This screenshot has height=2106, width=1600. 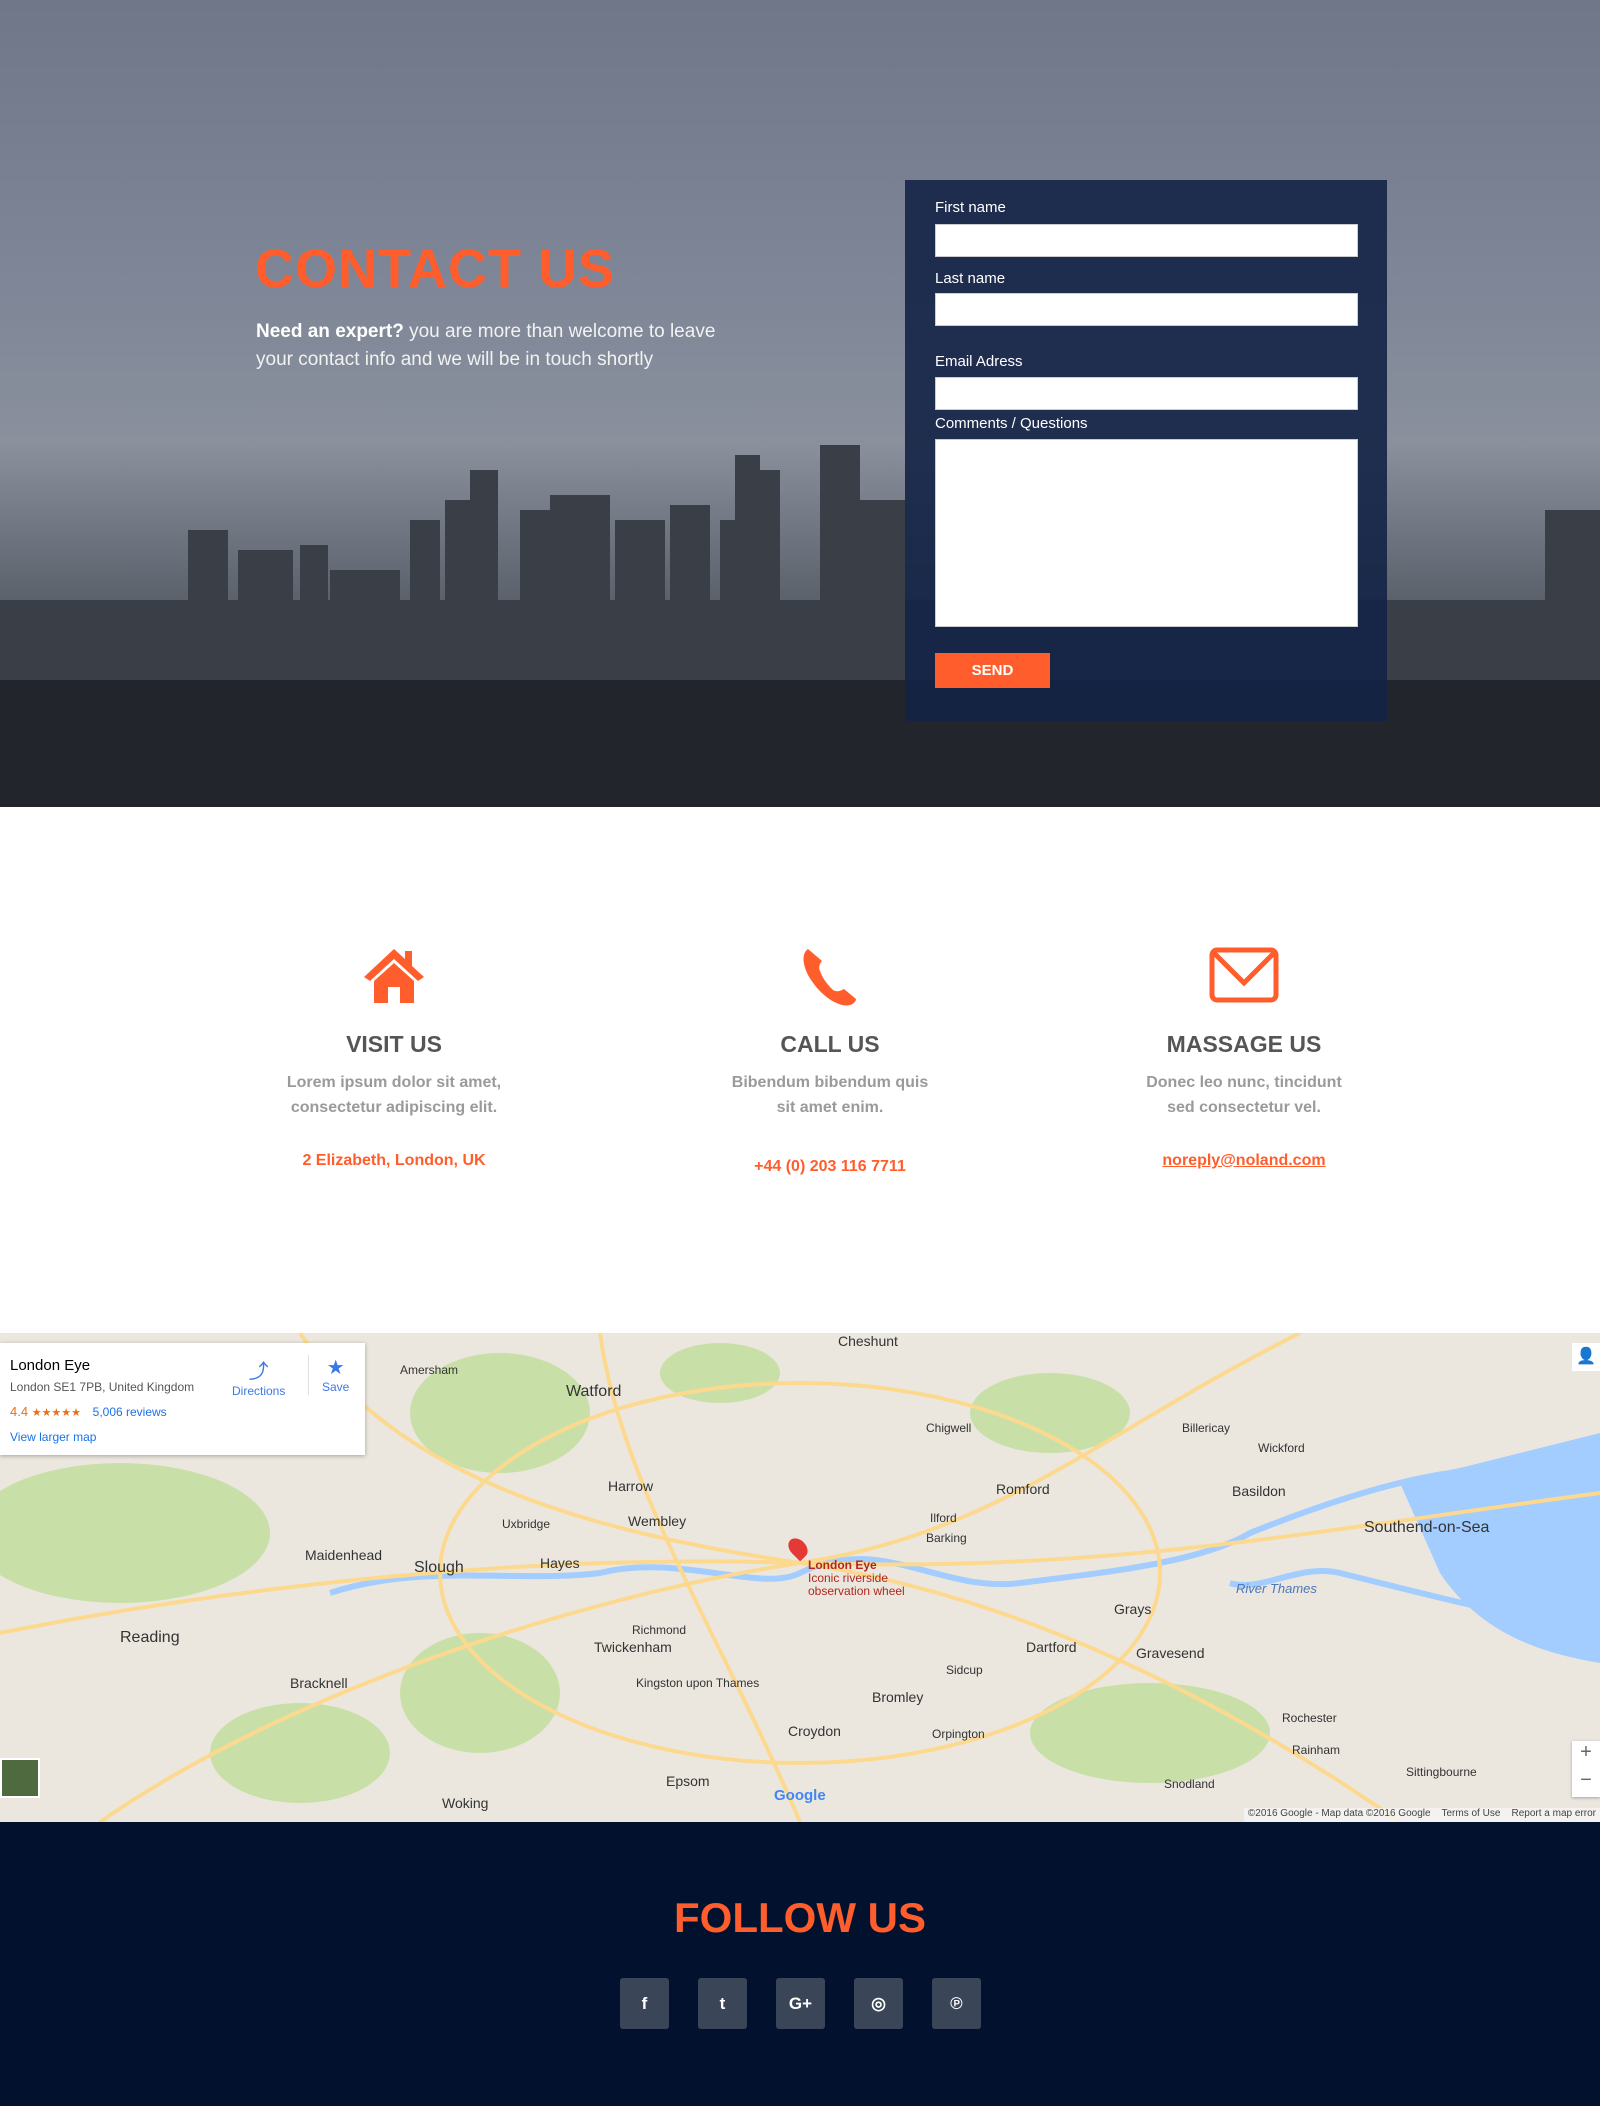 What do you see at coordinates (1244, 1107) in the screenshot?
I see `message-text-line2: sed consectetur vel.` at bounding box center [1244, 1107].